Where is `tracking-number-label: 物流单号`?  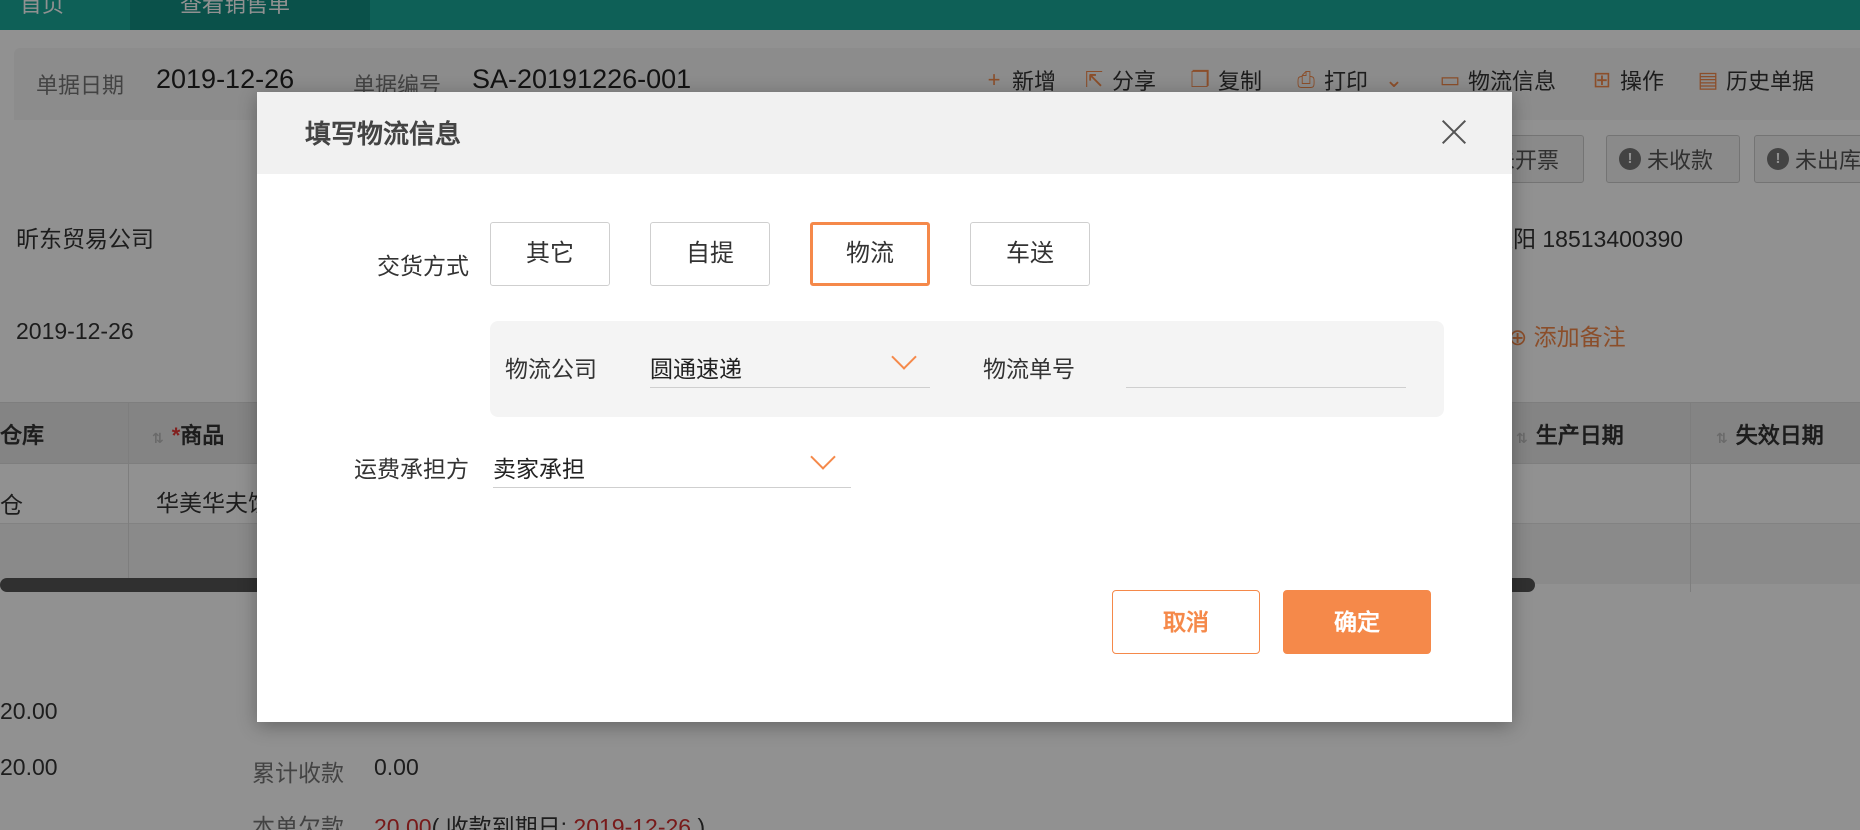 tracking-number-label: 物流单号 is located at coordinates (1029, 369).